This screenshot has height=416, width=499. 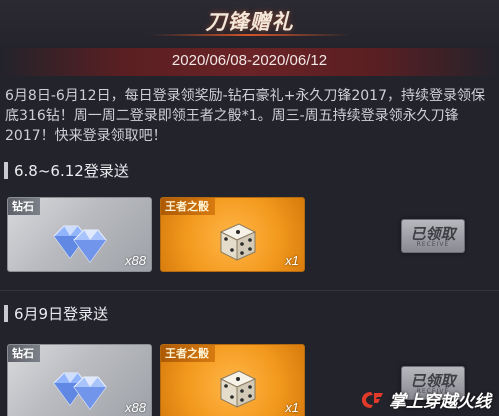 I want to click on page-title: 刀锋赠礼, so click(x=249, y=22).